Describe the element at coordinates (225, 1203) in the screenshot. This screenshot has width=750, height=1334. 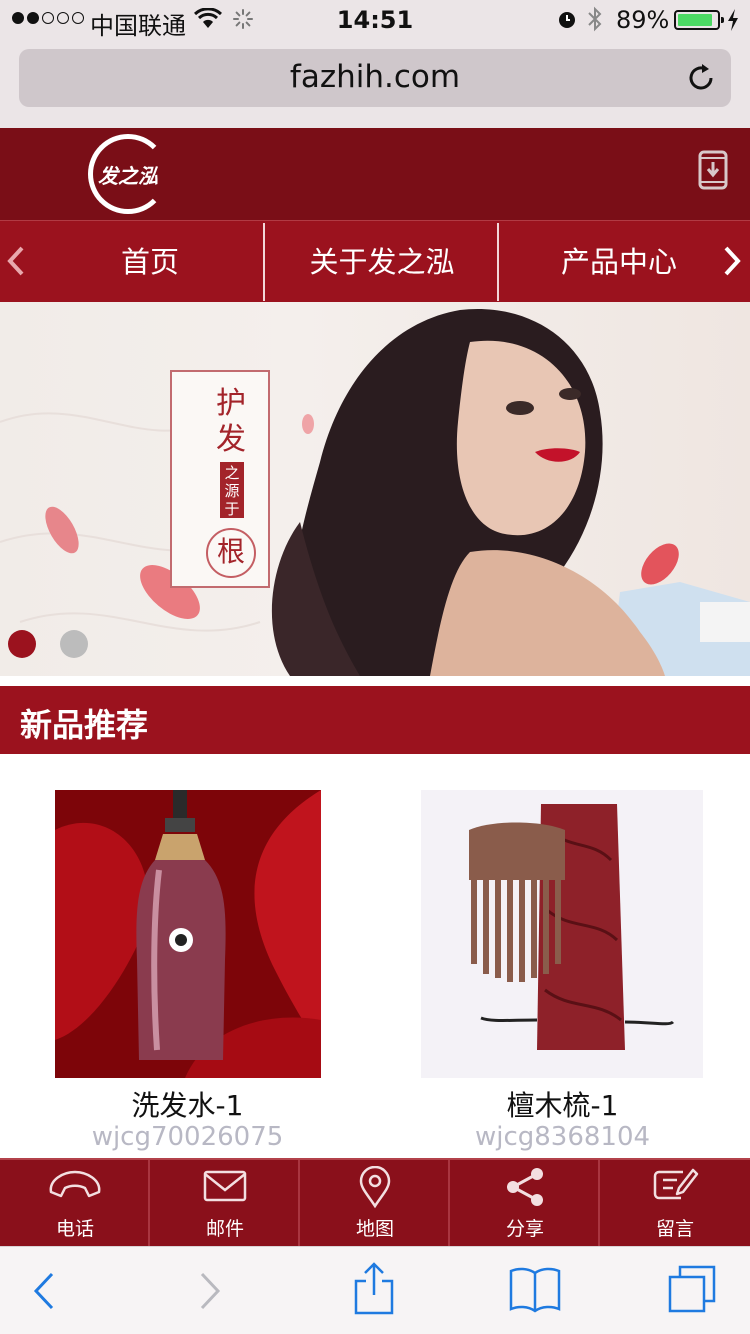
I see `toolbar-mail: 邮件` at that location.